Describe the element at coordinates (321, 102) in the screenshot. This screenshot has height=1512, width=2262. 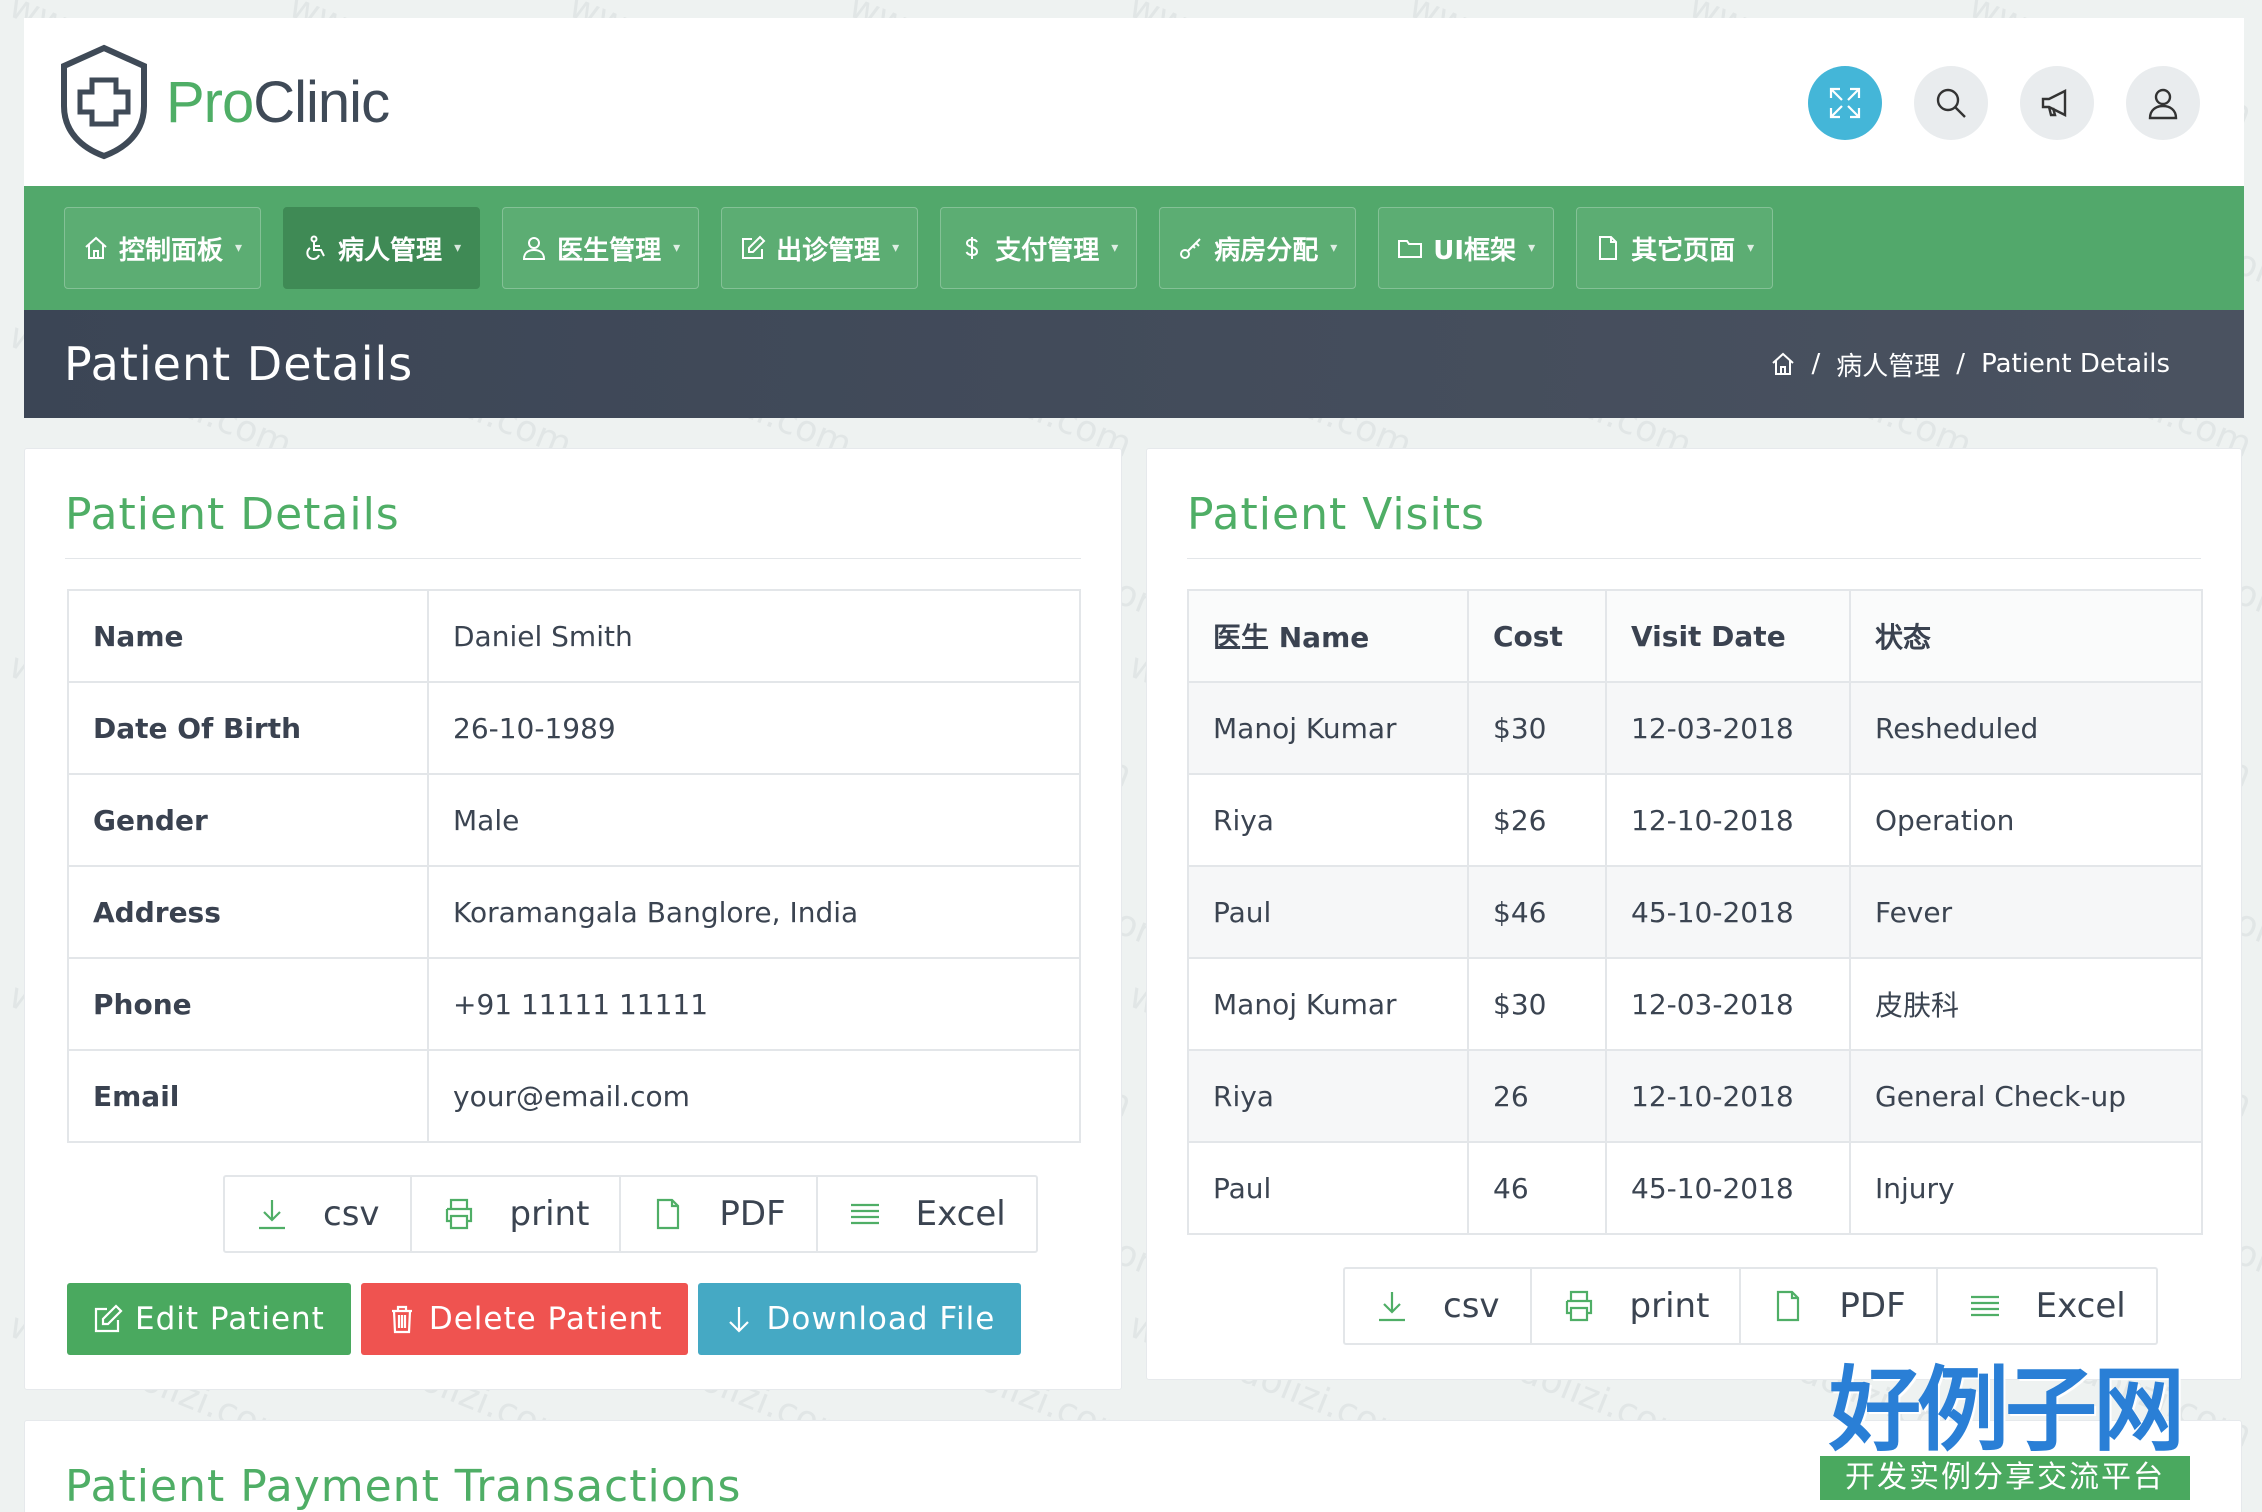
I see `brand-clinic: Clinic` at that location.